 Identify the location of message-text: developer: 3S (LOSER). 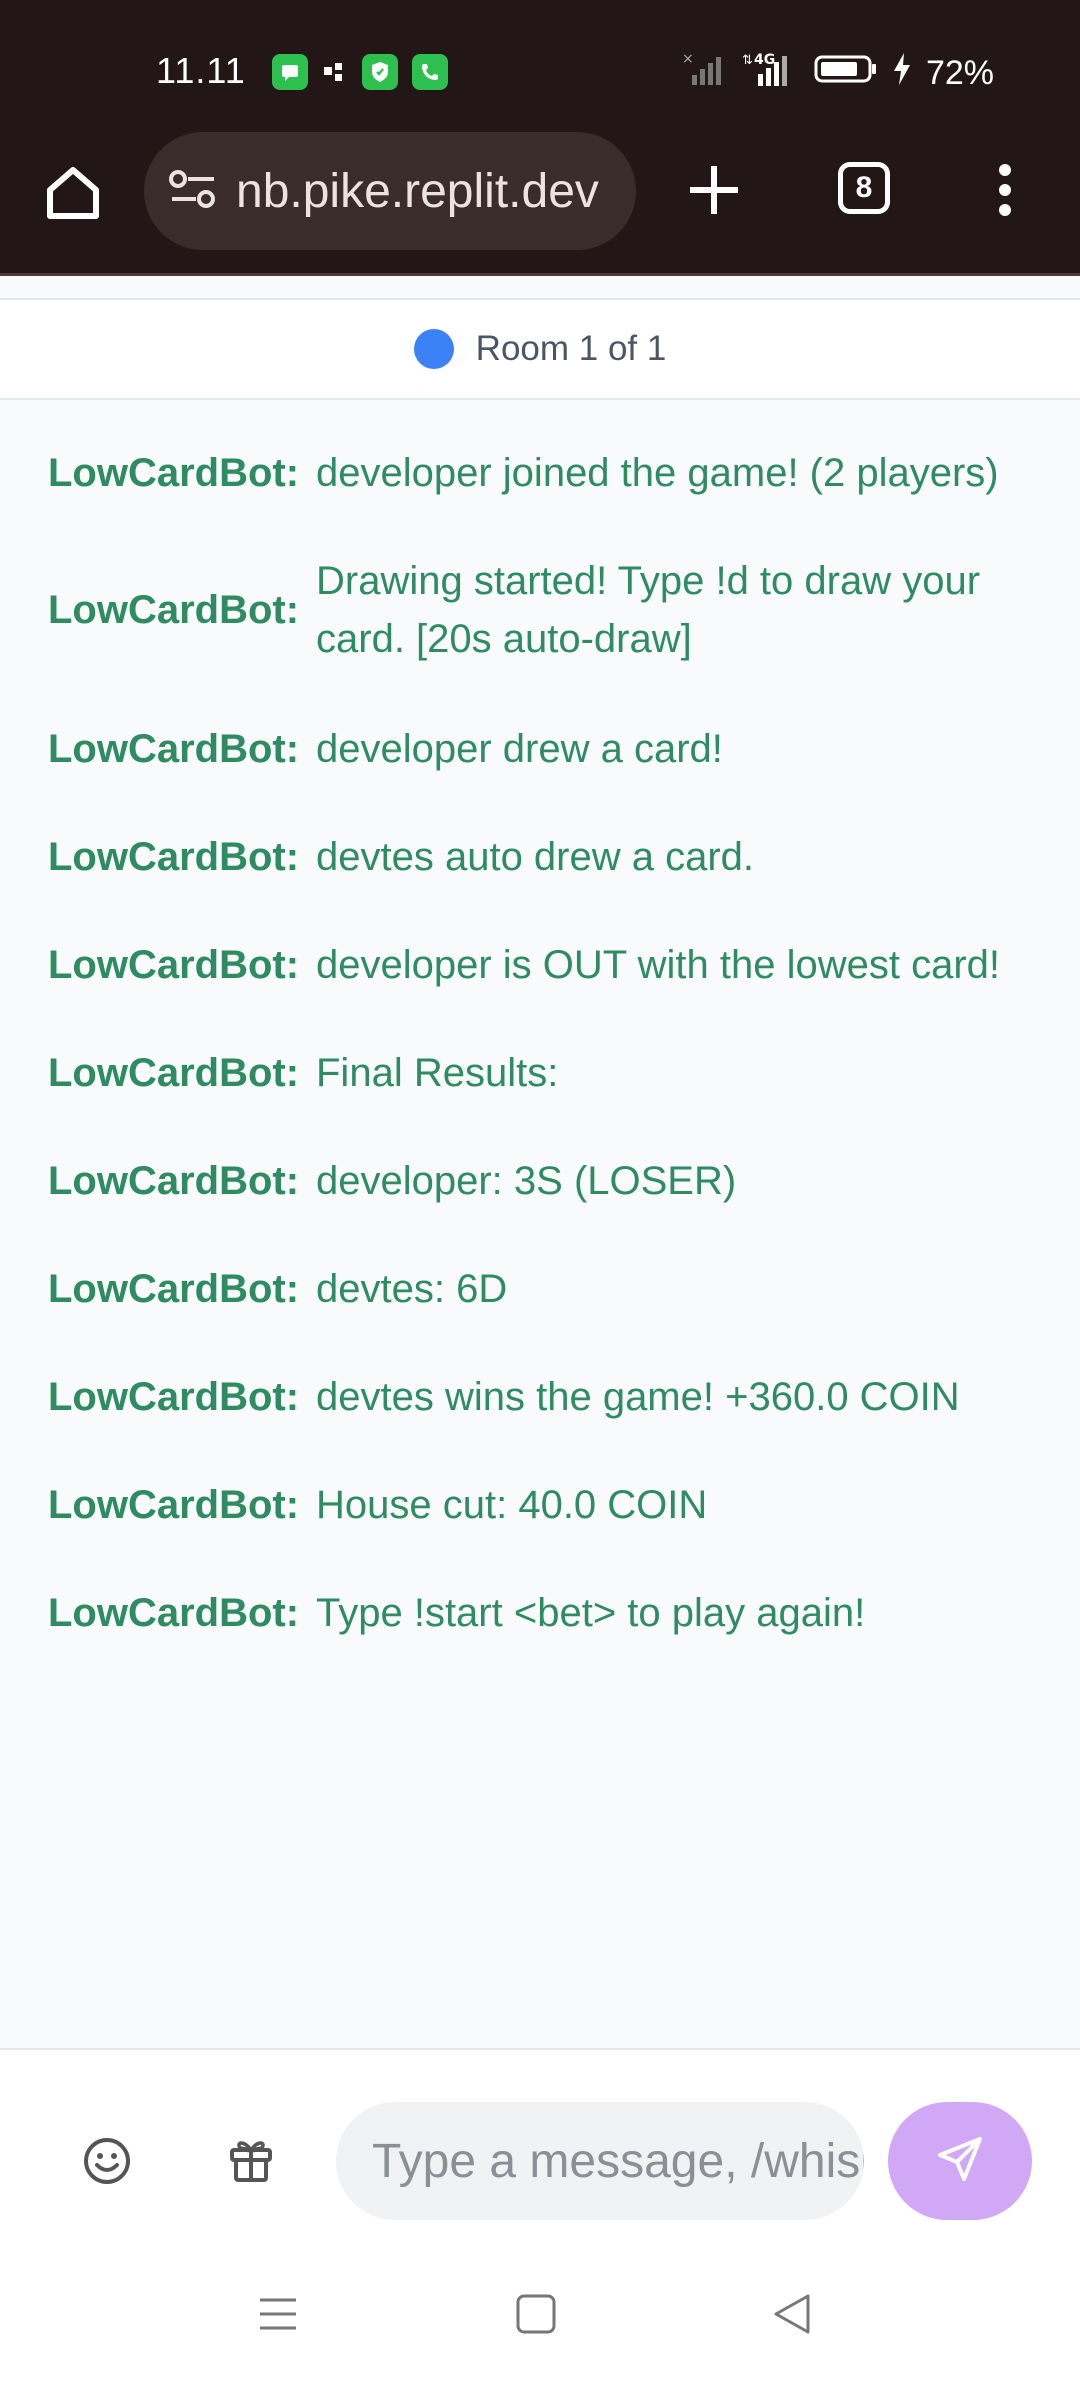
(526, 1181).